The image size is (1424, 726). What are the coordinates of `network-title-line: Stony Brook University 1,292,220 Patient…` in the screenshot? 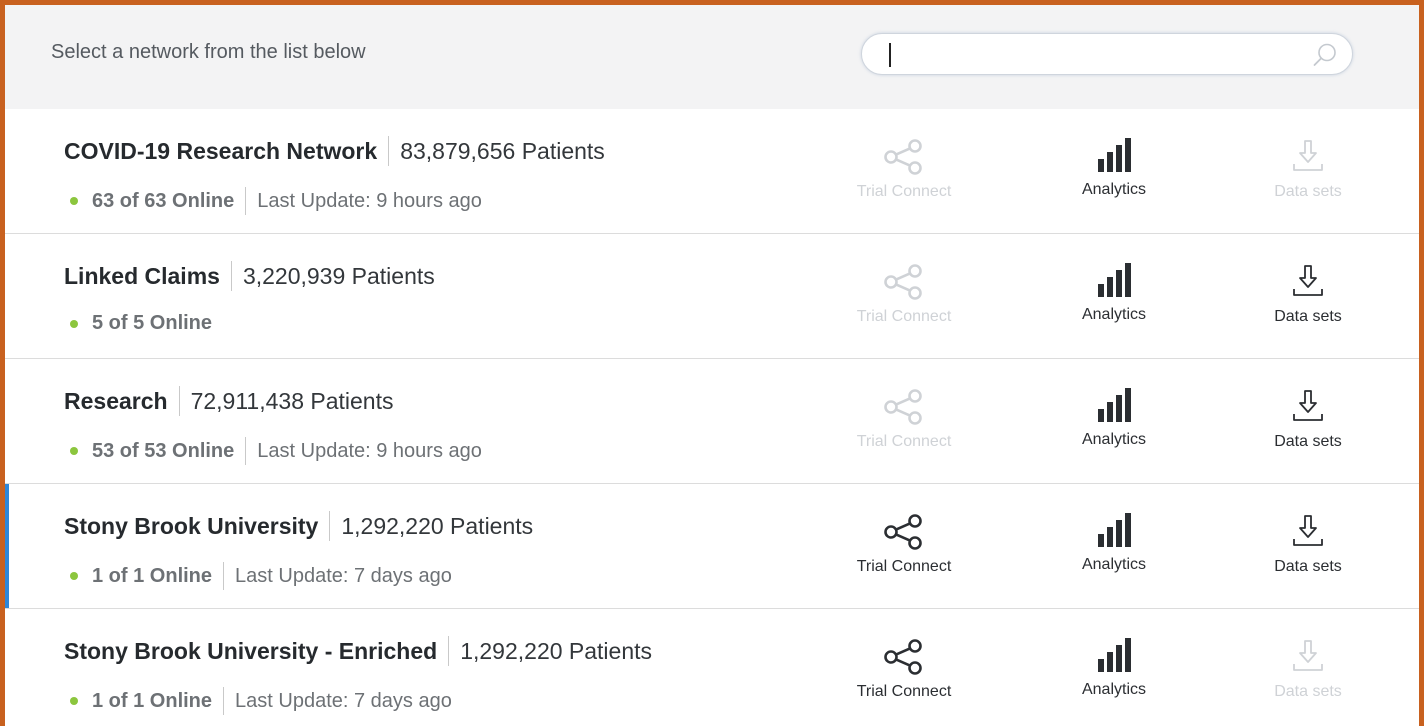 It's located at (298, 526).